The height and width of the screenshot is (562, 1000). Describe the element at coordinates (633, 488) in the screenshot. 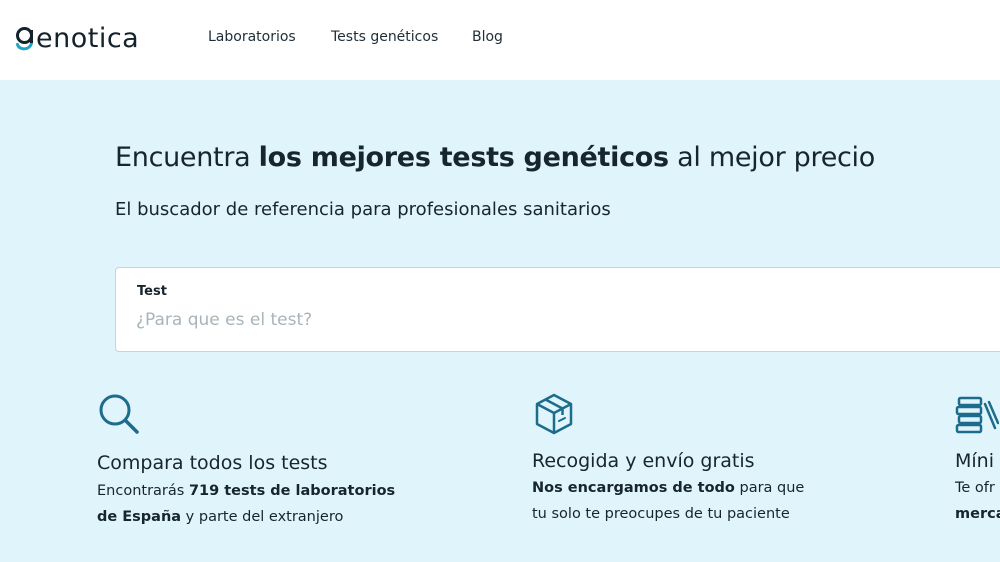

I see `desc-bold: Nos encargamos de todo` at that location.